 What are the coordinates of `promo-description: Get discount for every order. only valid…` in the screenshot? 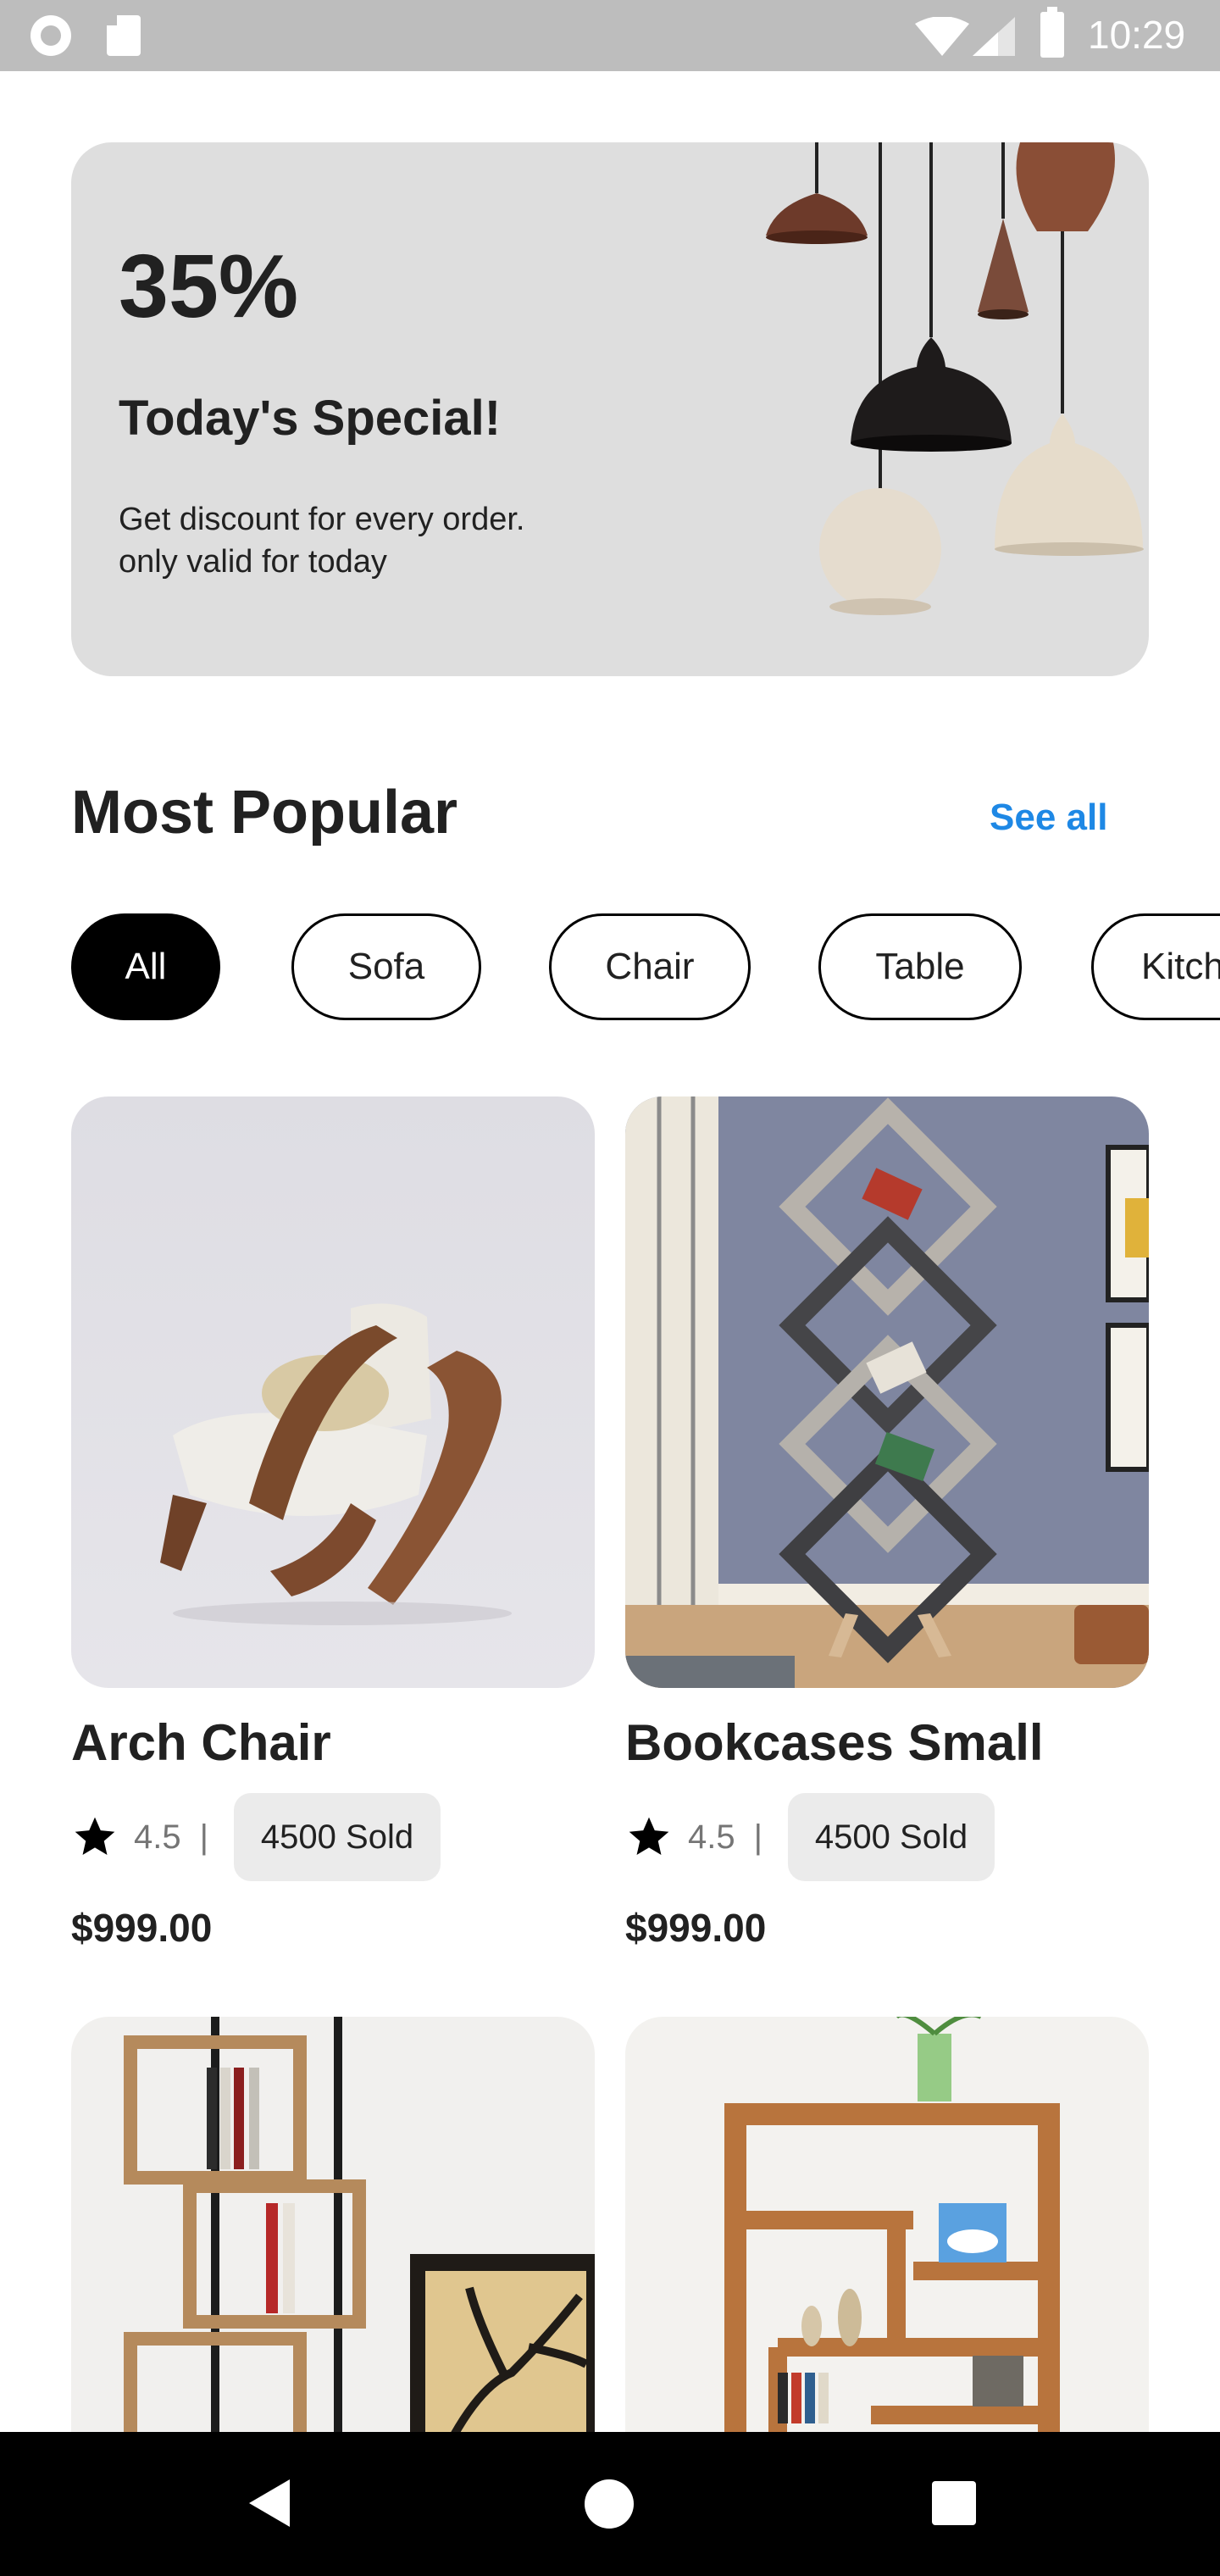 It's located at (322, 541).